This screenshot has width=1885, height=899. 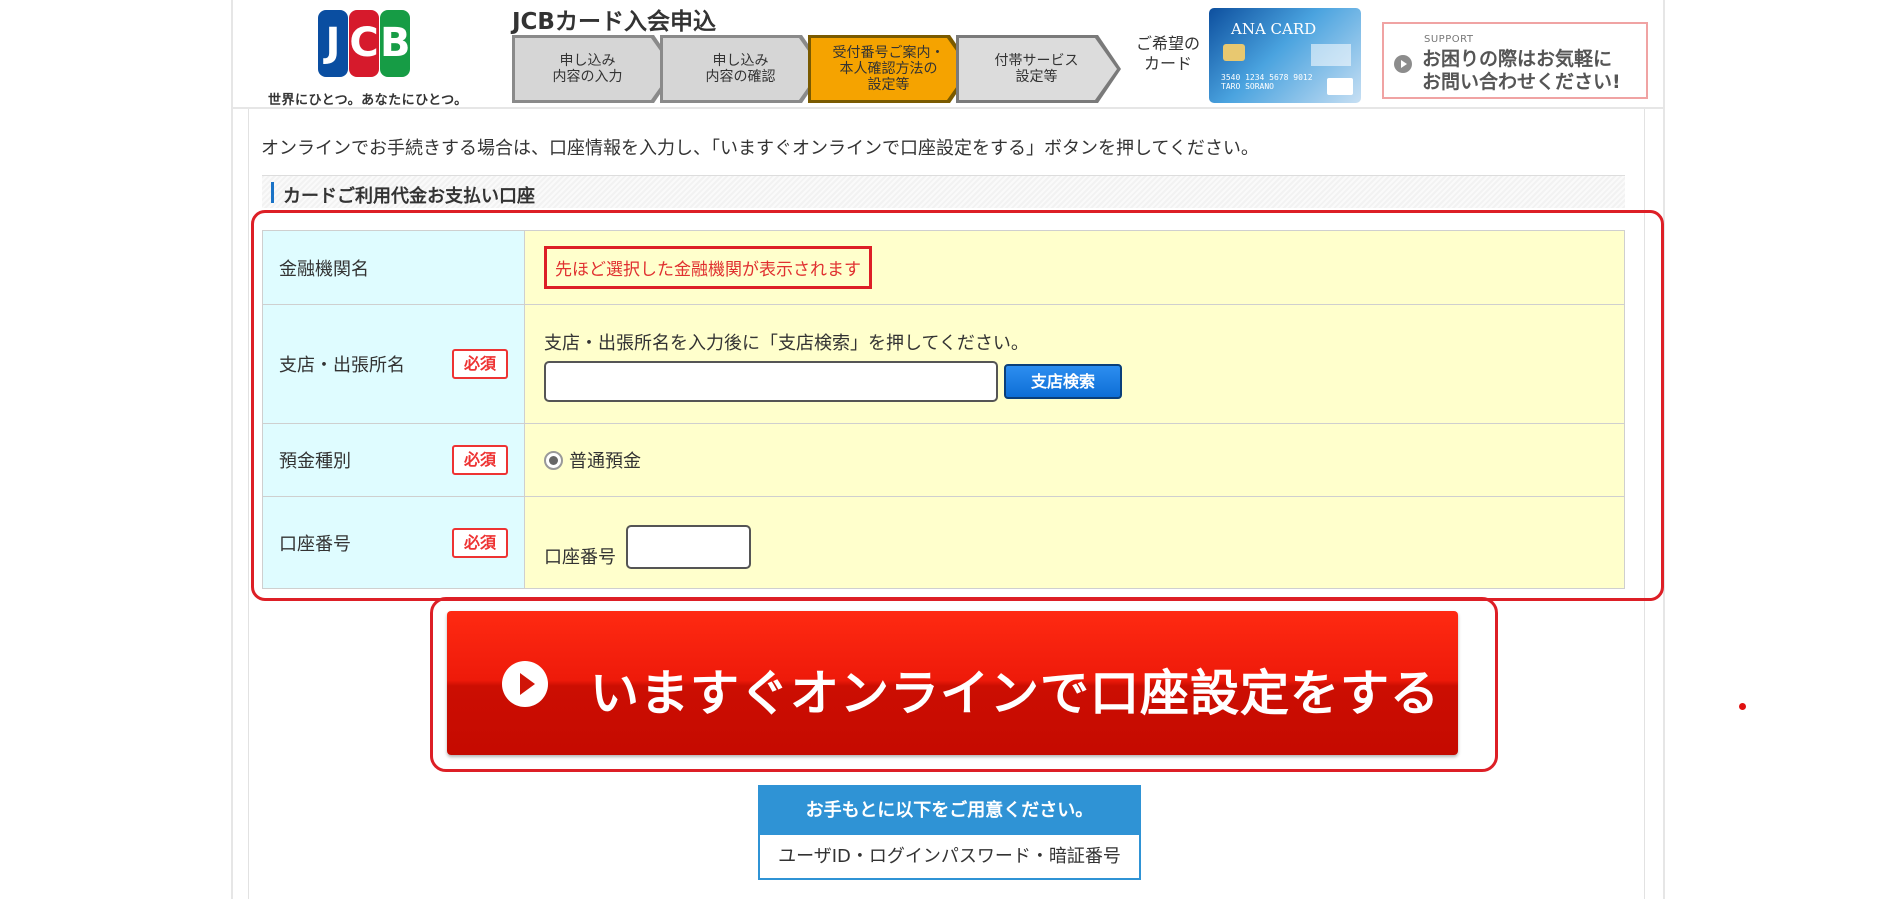 What do you see at coordinates (525, 684) in the screenshot?
I see `play-circle-icon` at bounding box center [525, 684].